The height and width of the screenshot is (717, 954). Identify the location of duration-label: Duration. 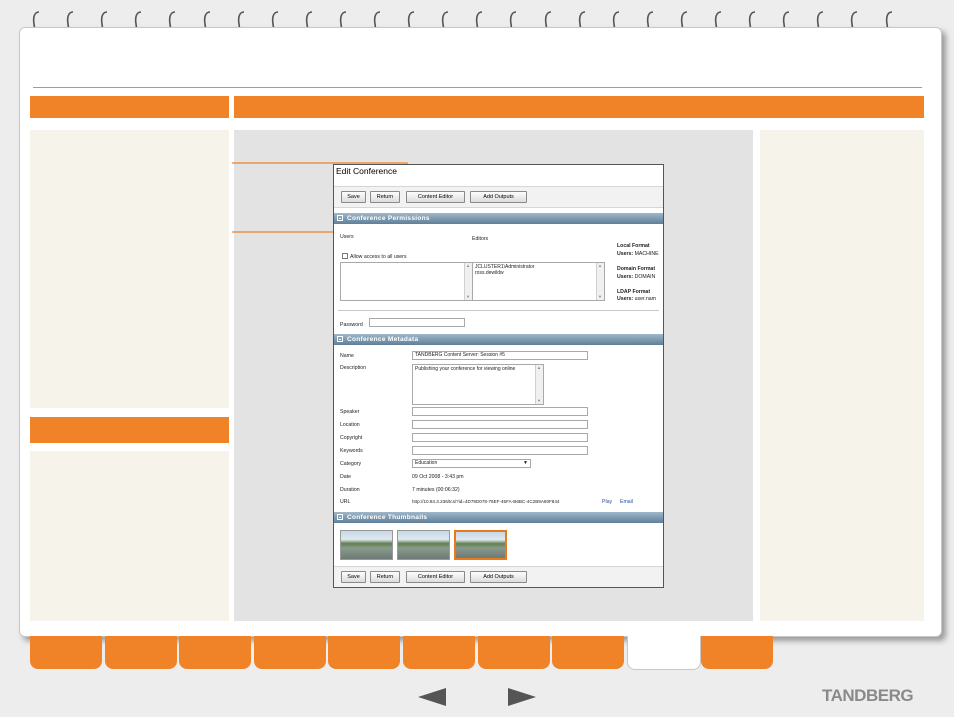
(350, 490).